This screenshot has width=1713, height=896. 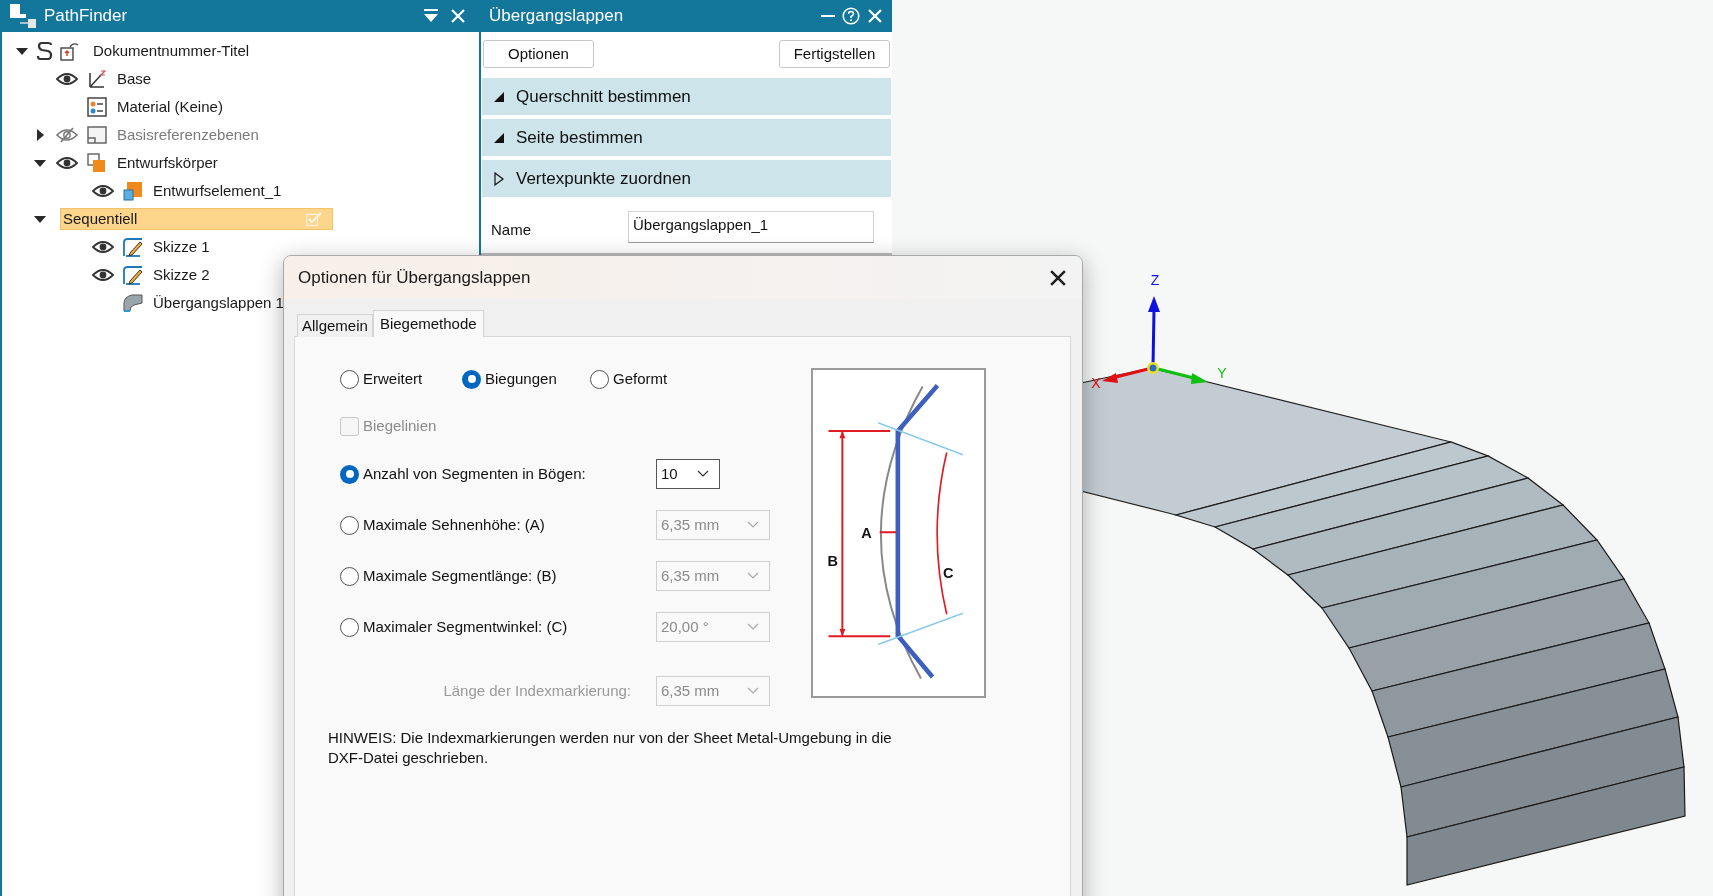 I want to click on section-header: Seite bestimmen, so click(x=686, y=137).